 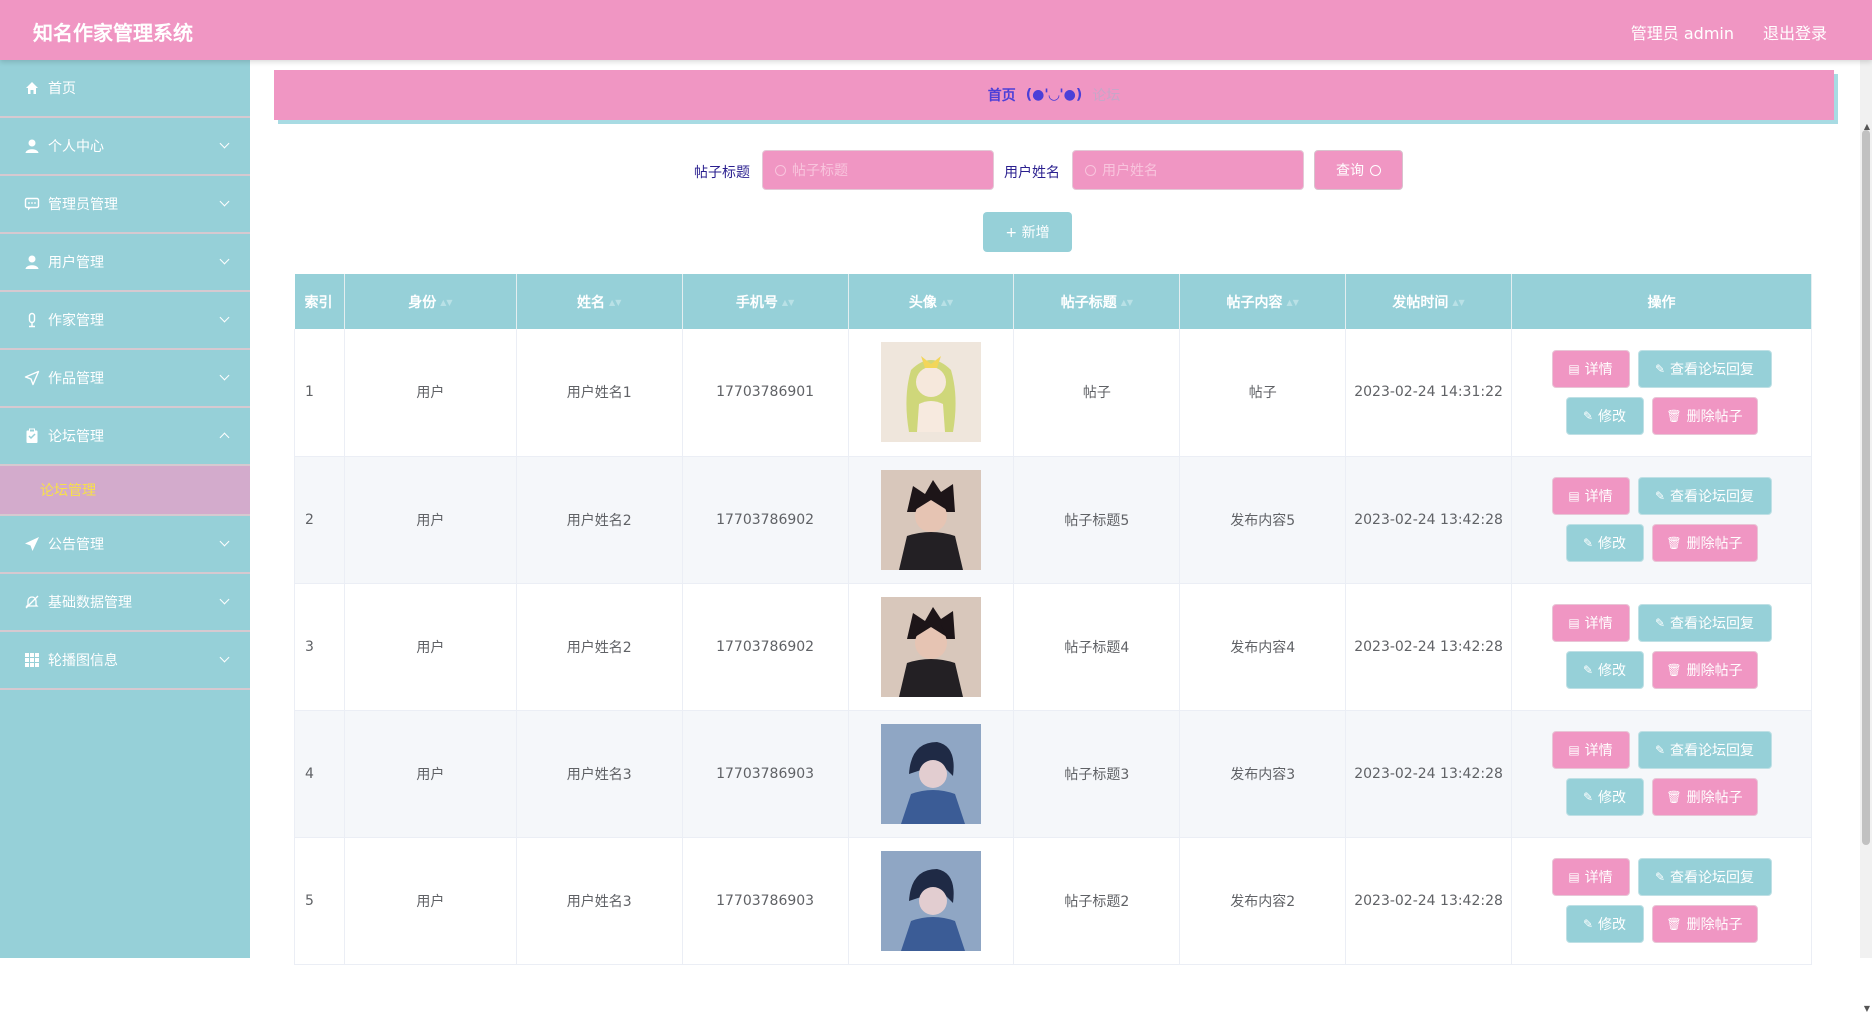 I want to click on add-button: + 新增, so click(x=1027, y=232).